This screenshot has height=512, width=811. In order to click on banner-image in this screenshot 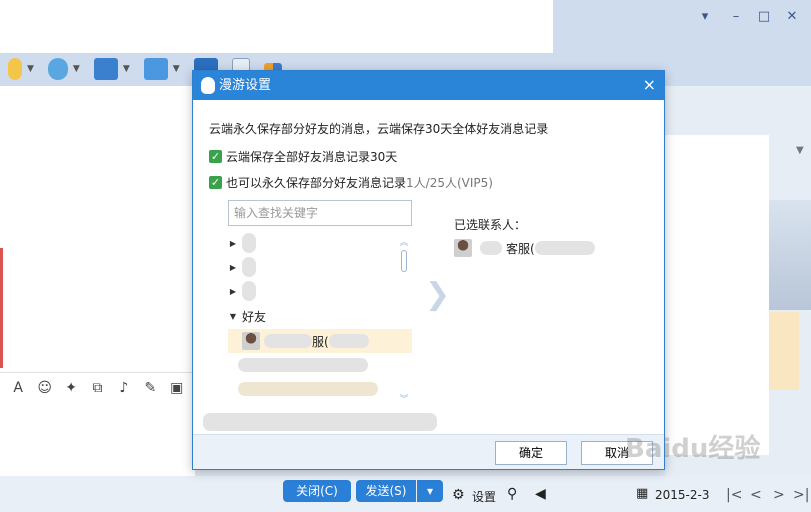, I will do `click(790, 255)`.